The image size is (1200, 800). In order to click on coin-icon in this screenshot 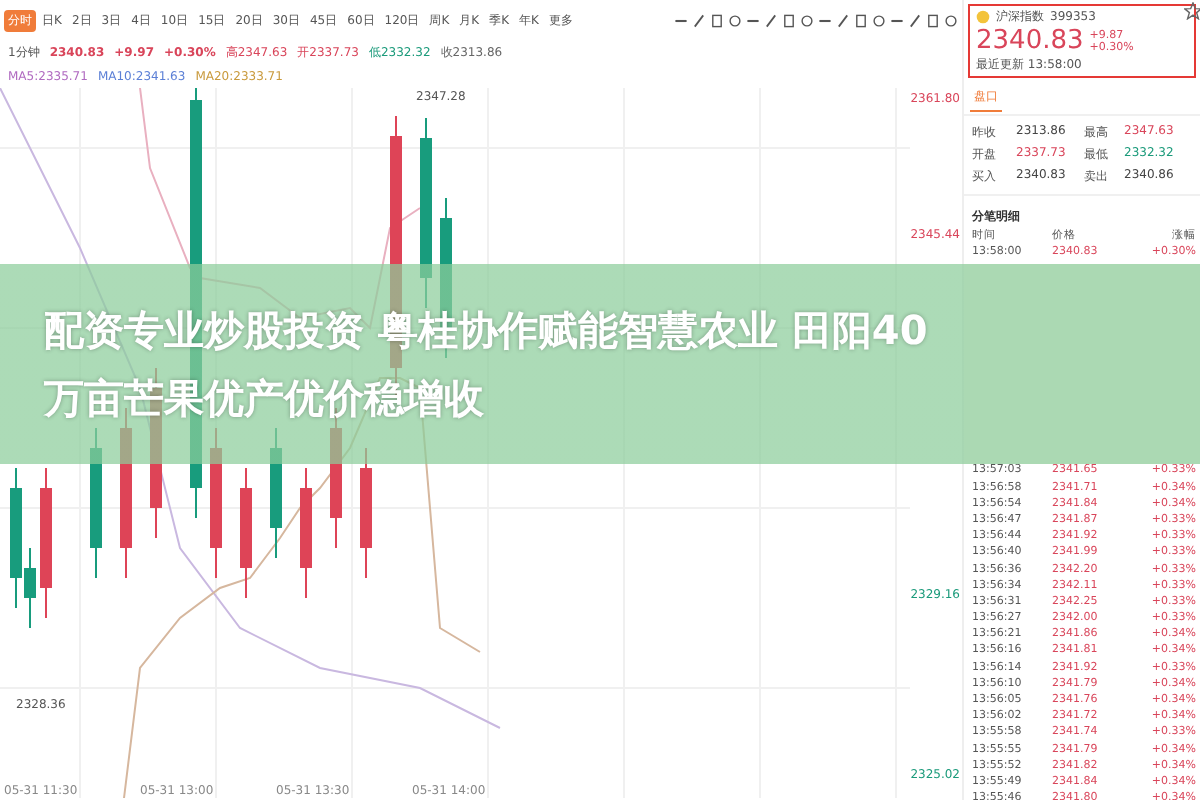, I will do `click(983, 17)`.